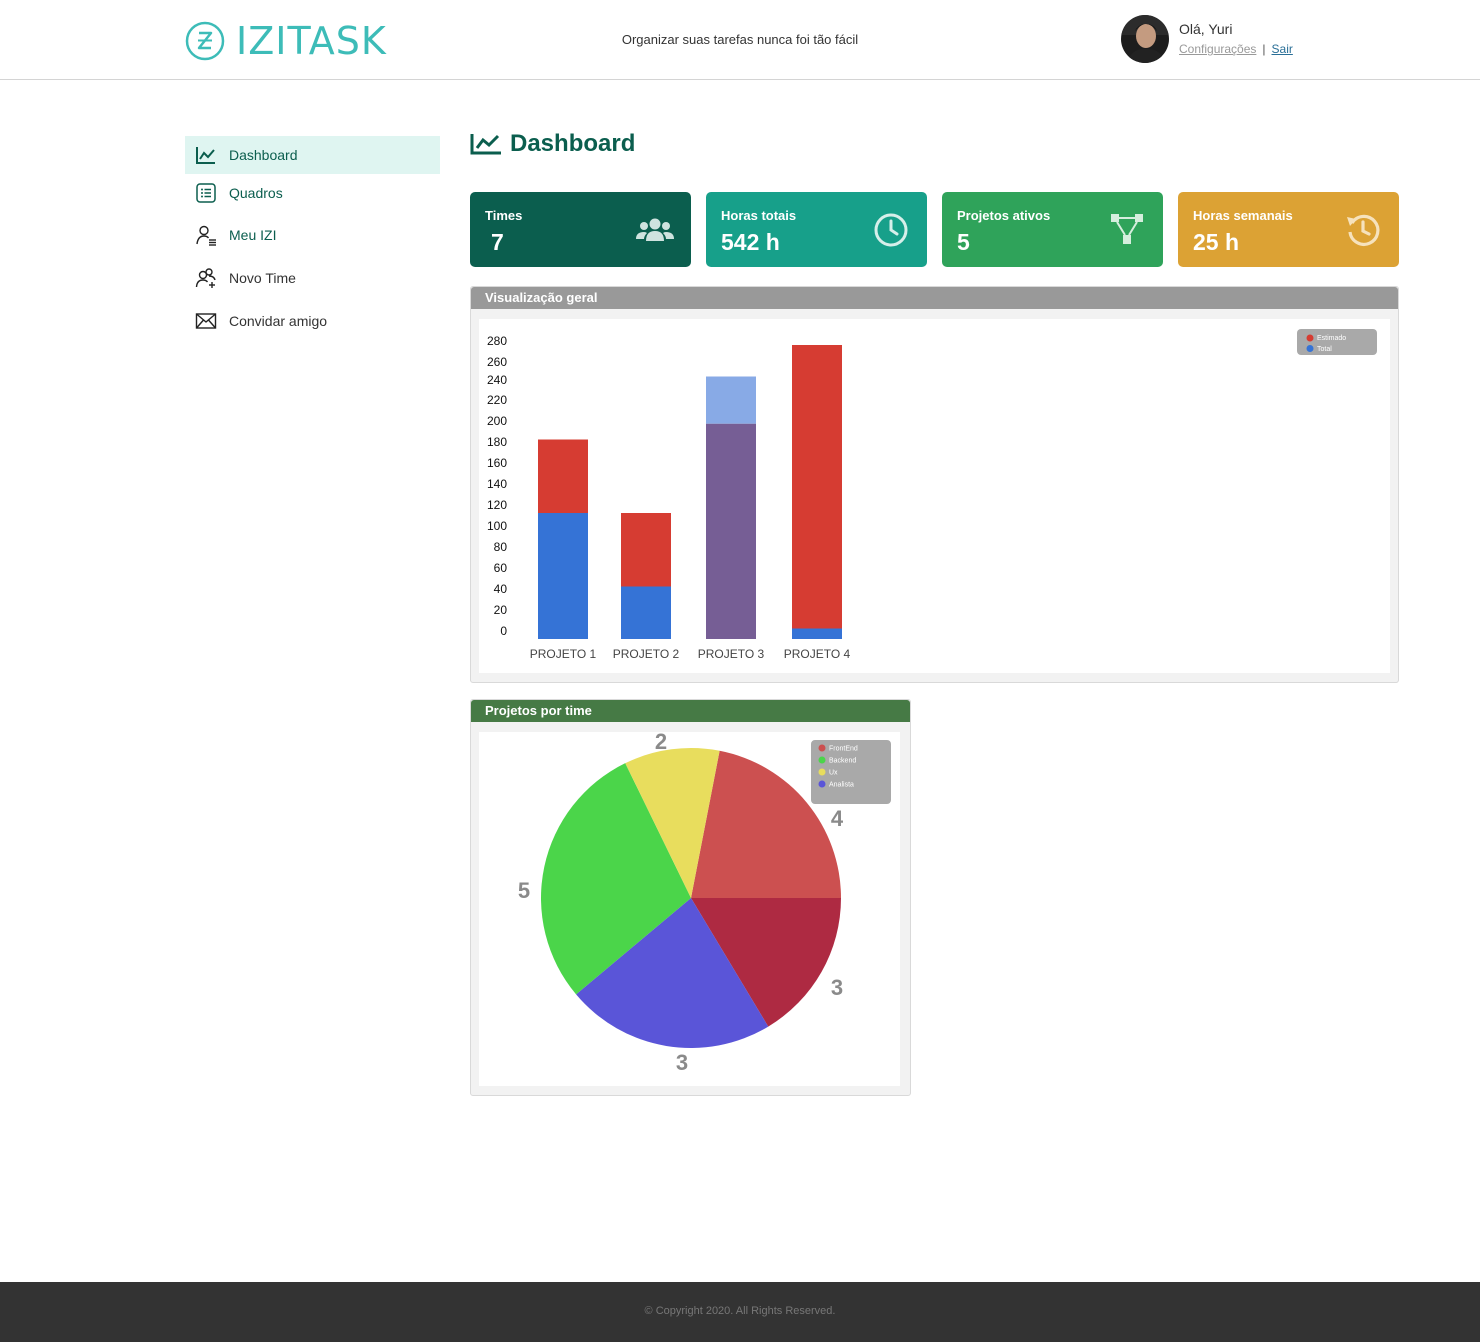 The image size is (1480, 1342). Describe the element at coordinates (206, 235) in the screenshot. I see `user-list-icon` at that location.